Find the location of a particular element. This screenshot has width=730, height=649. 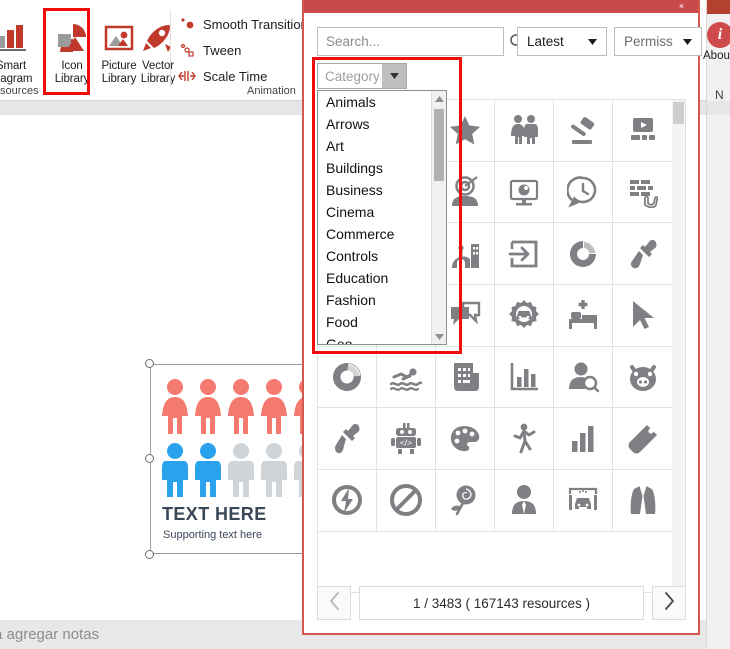

ribbon-button-vector-library: Vector Library is located at coordinates (158, 54).